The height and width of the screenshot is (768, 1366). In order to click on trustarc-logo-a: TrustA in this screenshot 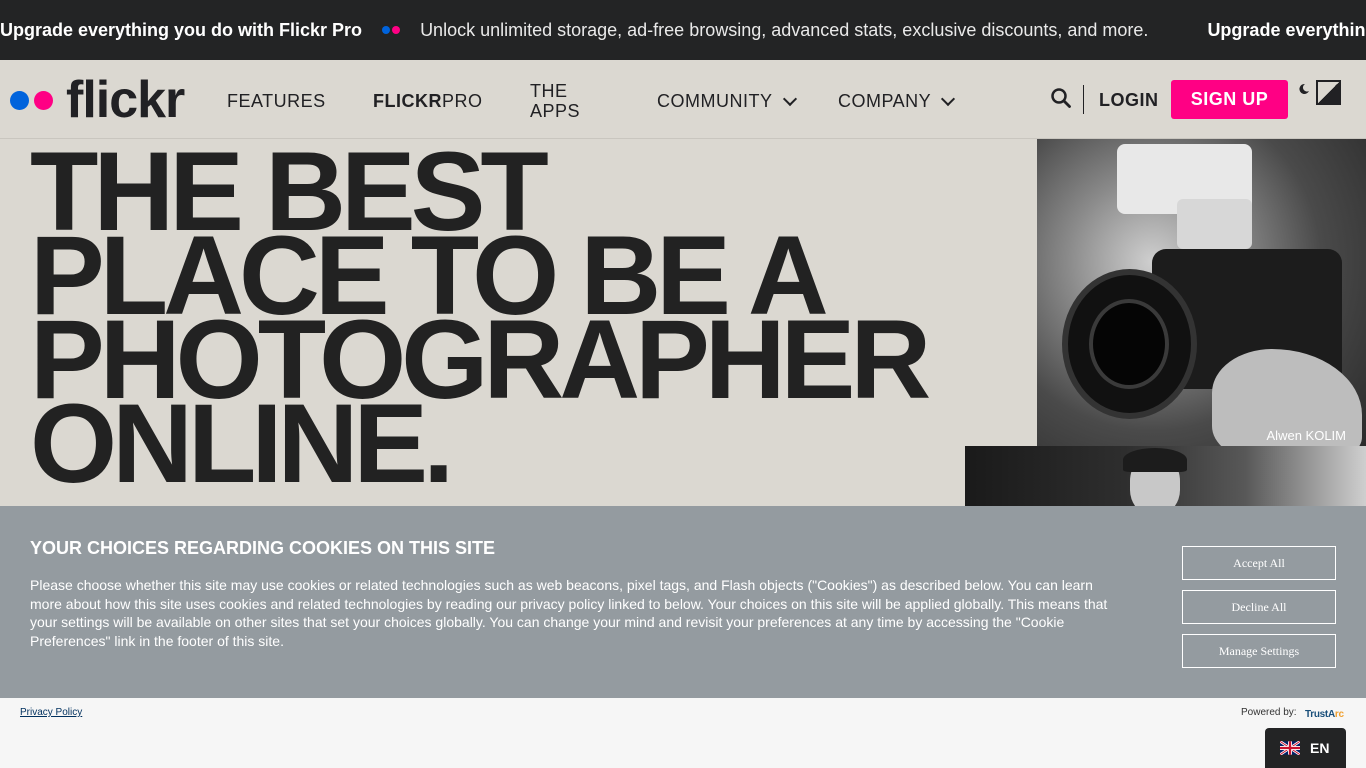, I will do `click(1320, 714)`.